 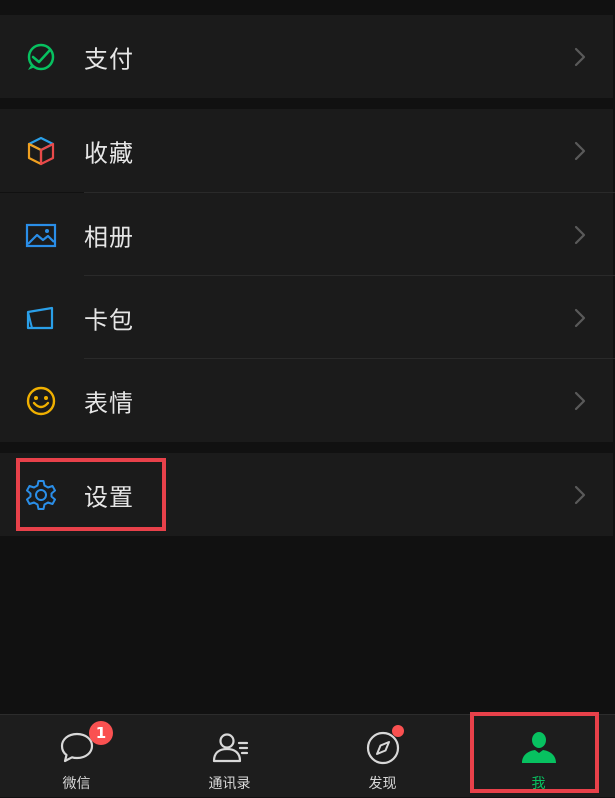 I want to click on card-icon, so click(x=41, y=318).